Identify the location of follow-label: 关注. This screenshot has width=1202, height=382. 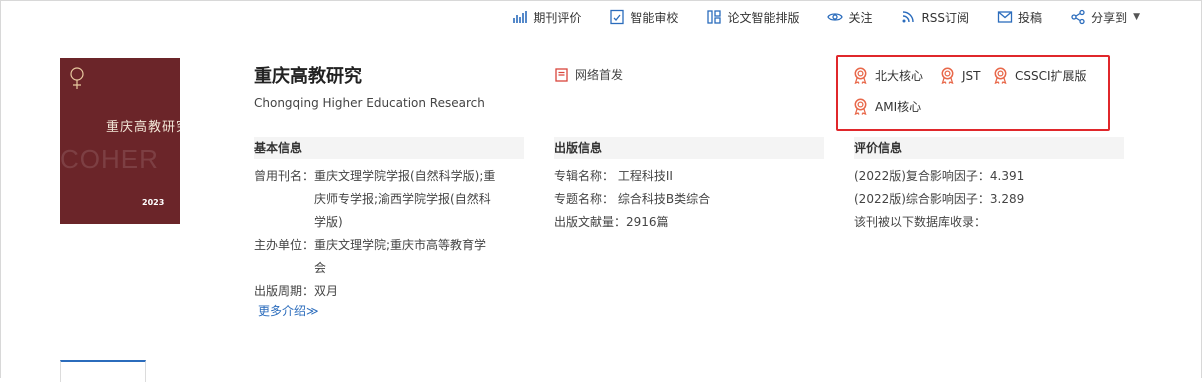
(860, 17).